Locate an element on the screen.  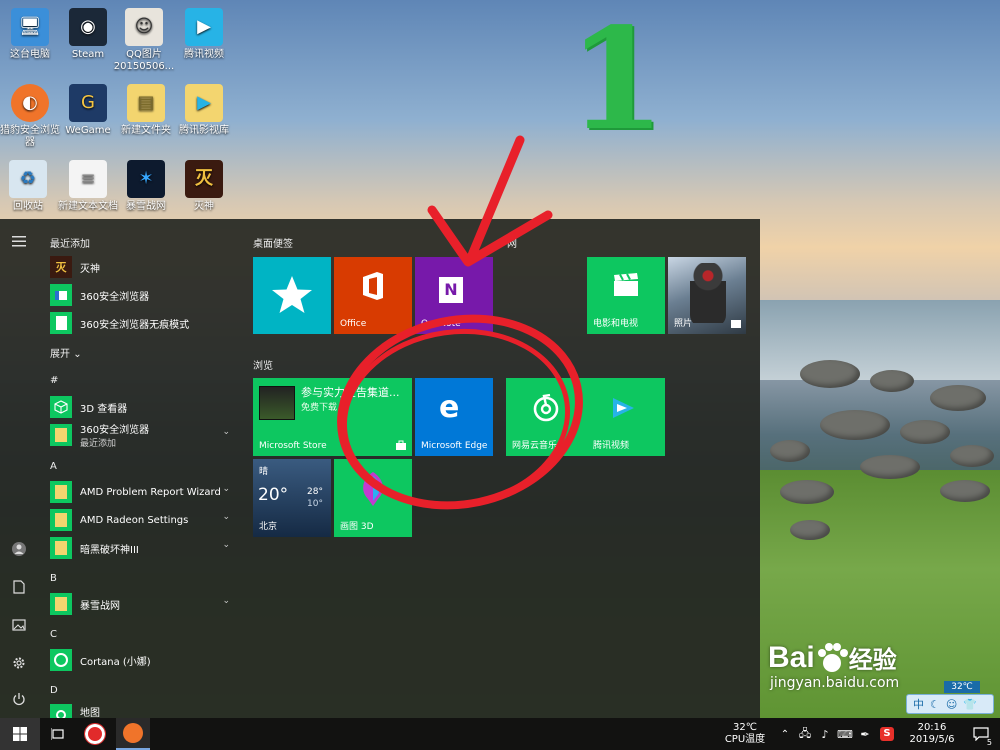
desktop-icon-liebao-browser: ◐ 猎豹安全浏览器 is located at coordinates (31, 116).